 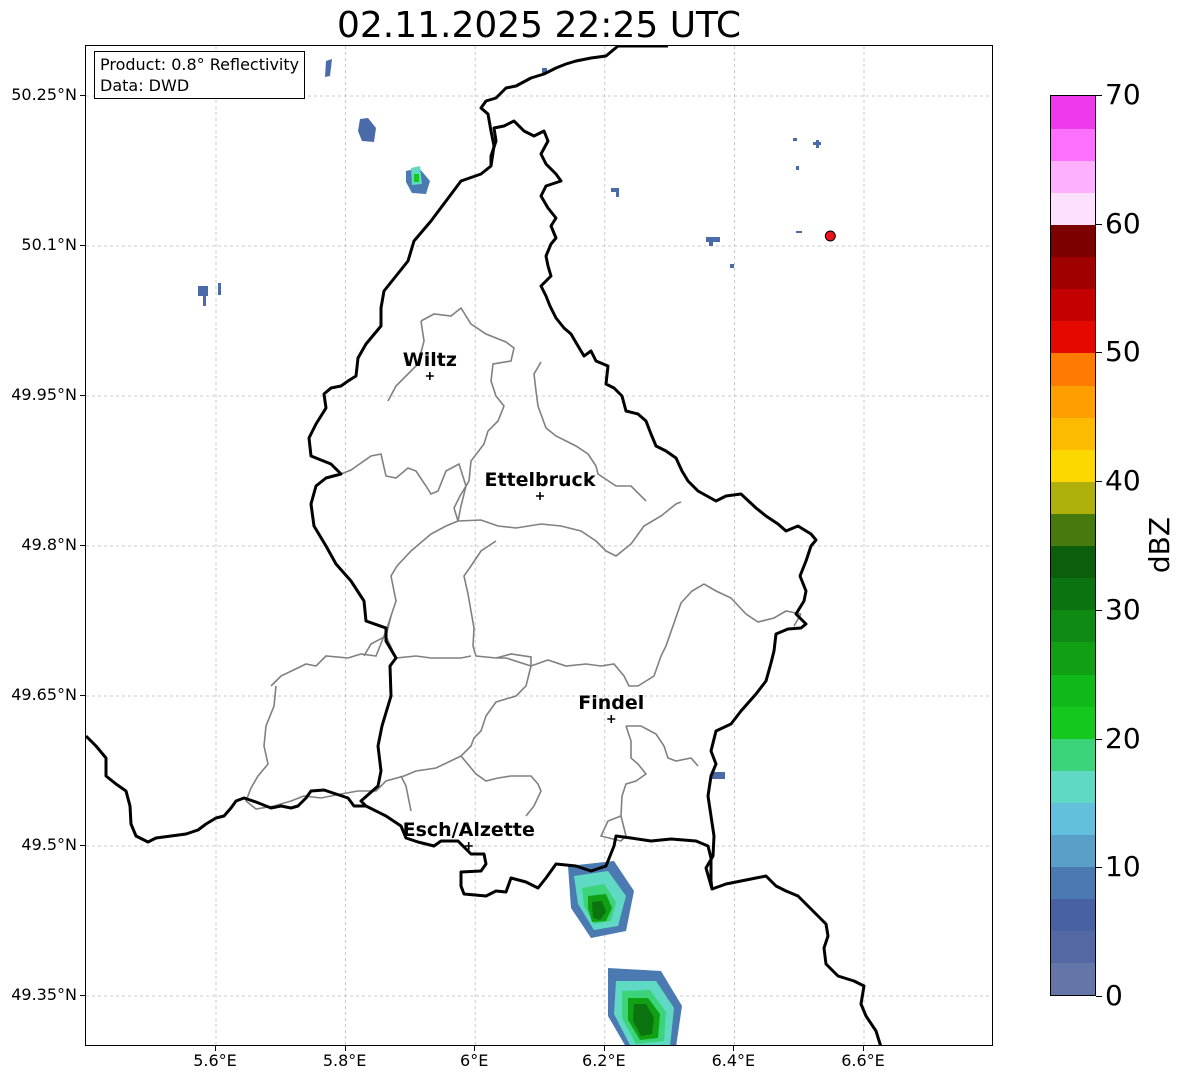 I want to click on colorbar-tick-label: 40, so click(x=1123, y=481).